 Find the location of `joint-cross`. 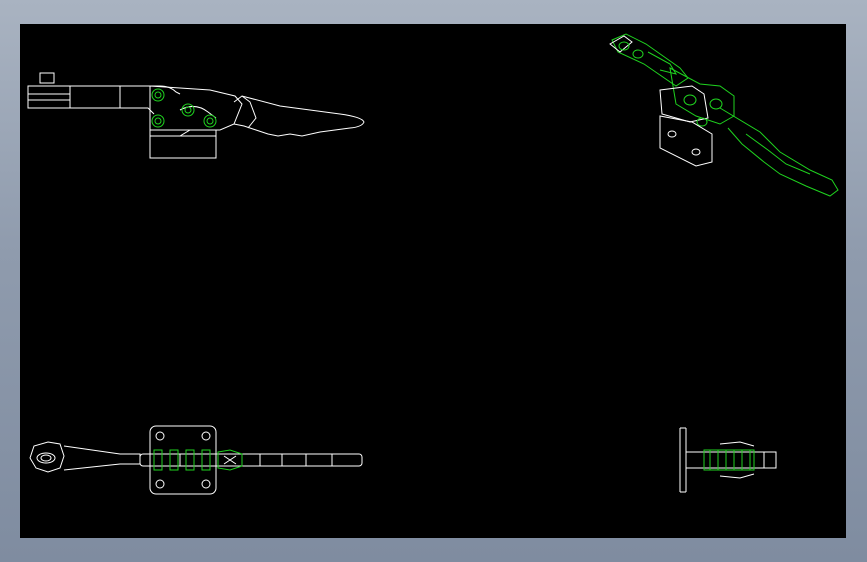

joint-cross is located at coordinates (230, 460).